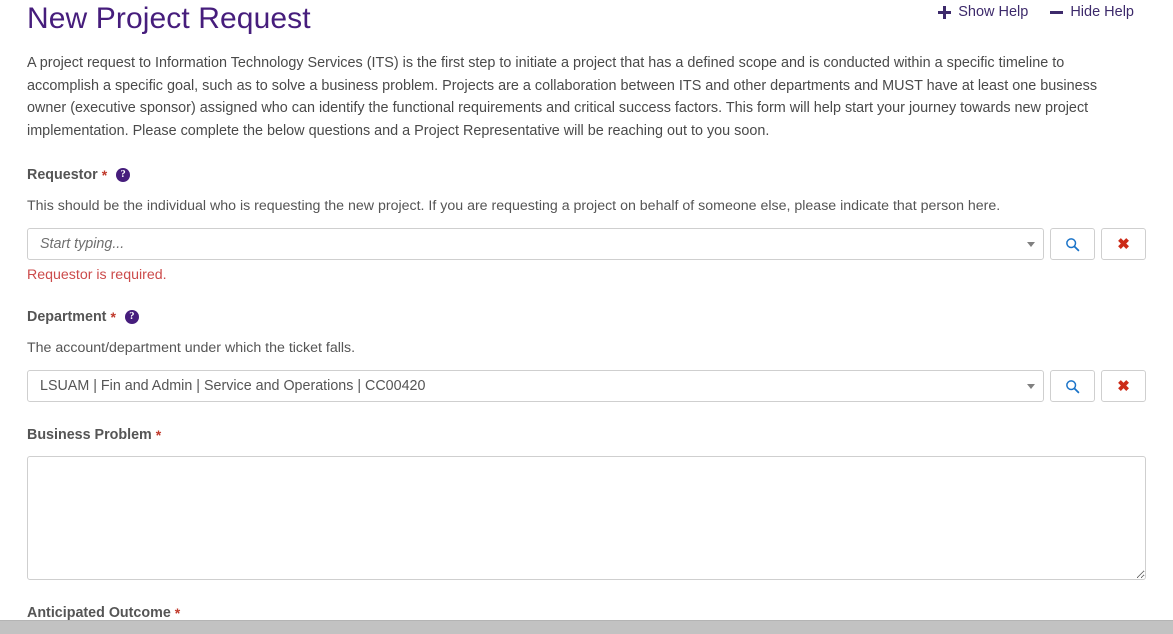 Image resolution: width=1173 pixels, height=634 pixels. What do you see at coordinates (158, 435) in the screenshot?
I see `business-problem-required-star: *` at bounding box center [158, 435].